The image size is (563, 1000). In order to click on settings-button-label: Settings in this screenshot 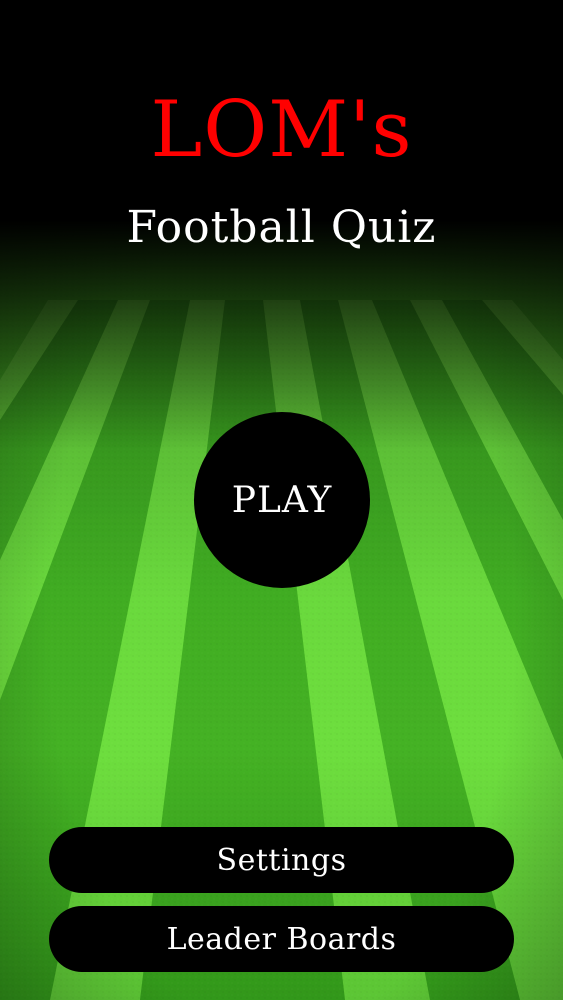, I will do `click(281, 860)`.